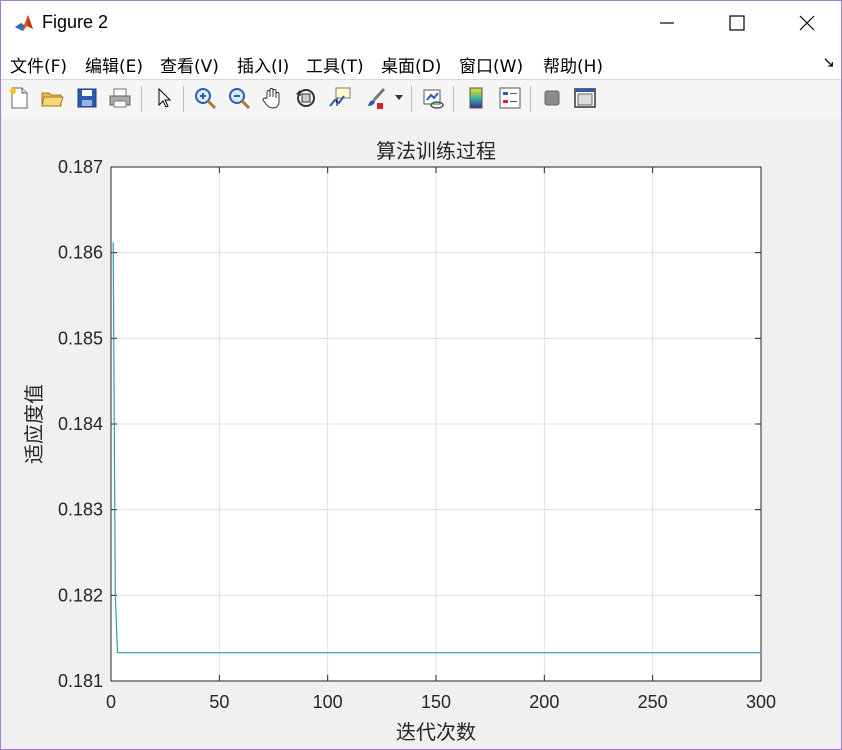  I want to click on close-button, so click(807, 23).